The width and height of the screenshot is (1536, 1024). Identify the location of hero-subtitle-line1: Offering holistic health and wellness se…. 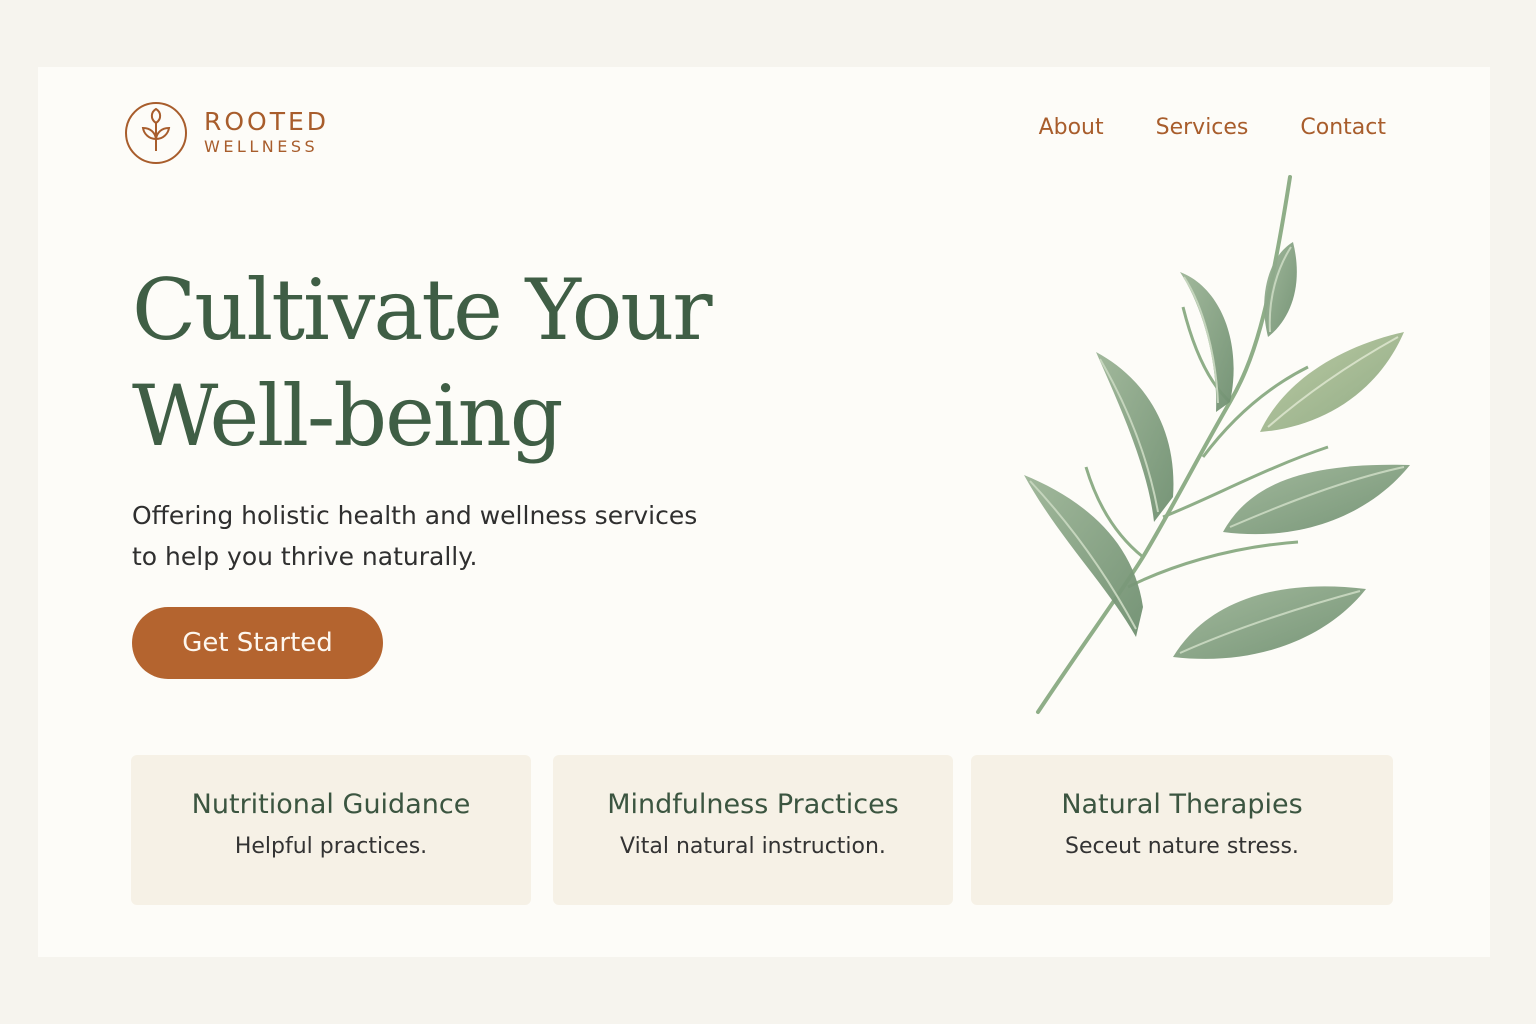
(415, 515).